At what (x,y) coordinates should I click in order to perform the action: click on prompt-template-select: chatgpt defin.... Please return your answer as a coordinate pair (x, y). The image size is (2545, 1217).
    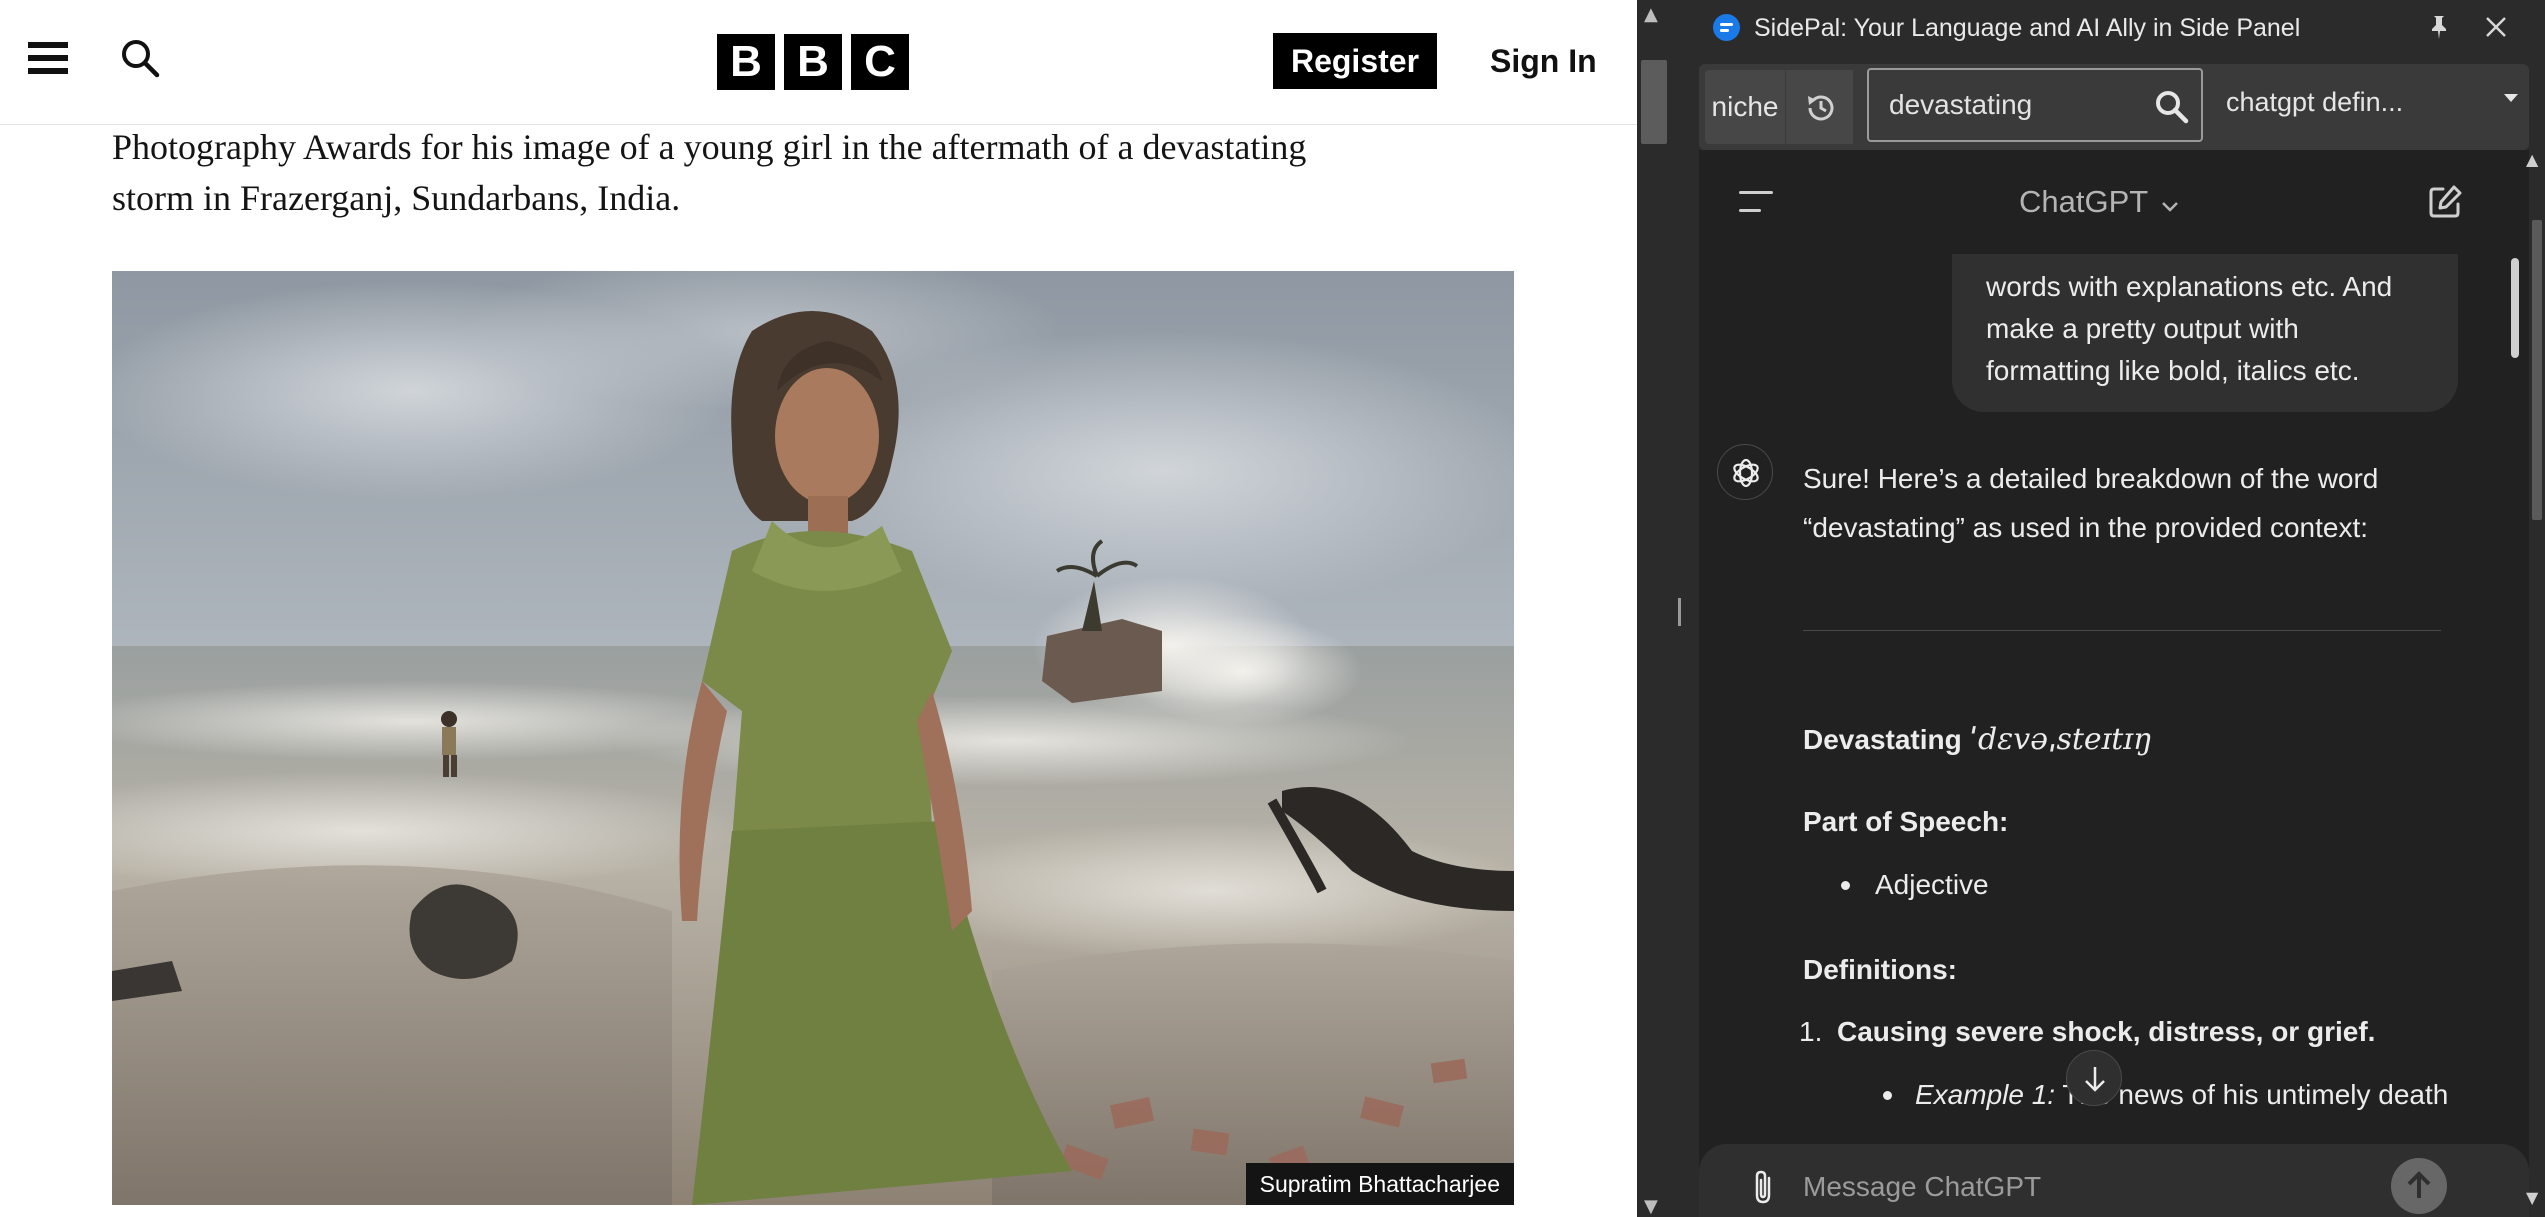
    Looking at the image, I should click on (2370, 107).